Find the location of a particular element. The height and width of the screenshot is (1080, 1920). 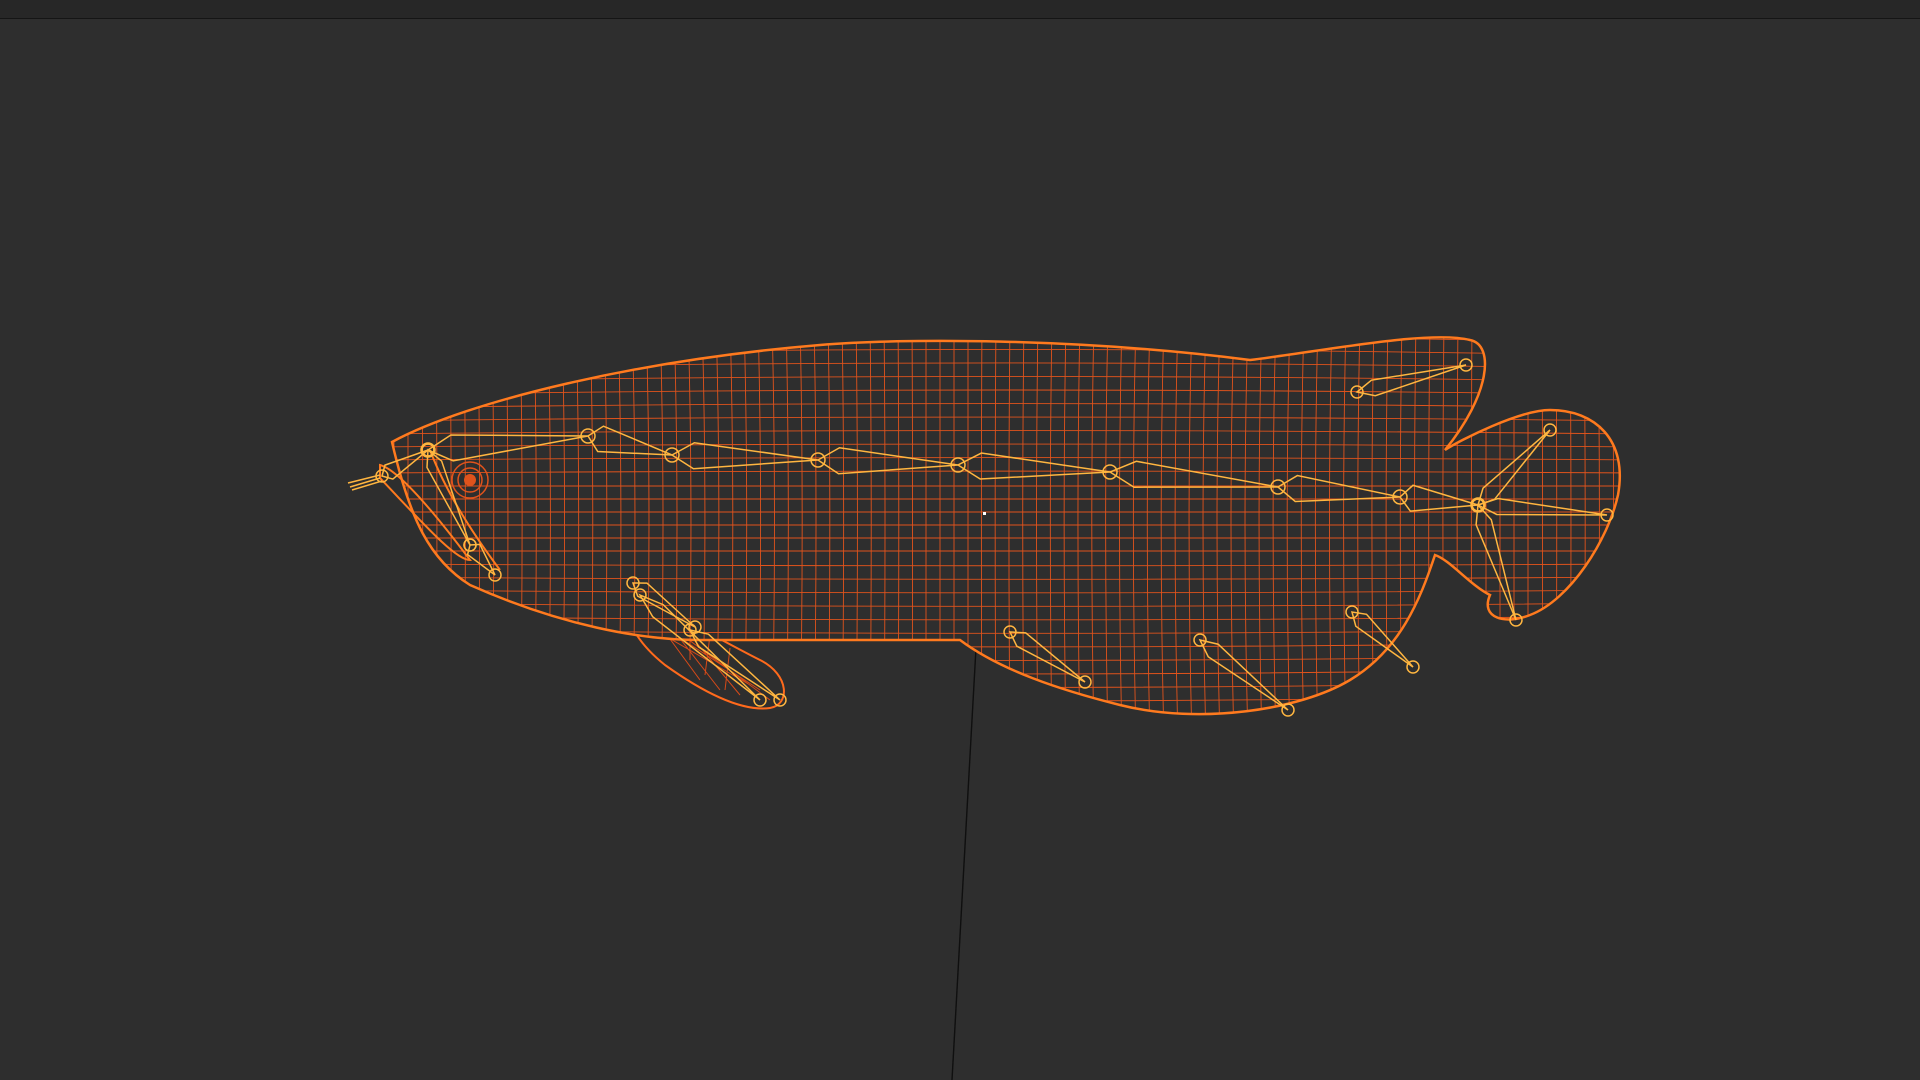

eye-target-icon is located at coordinates (470, 480).